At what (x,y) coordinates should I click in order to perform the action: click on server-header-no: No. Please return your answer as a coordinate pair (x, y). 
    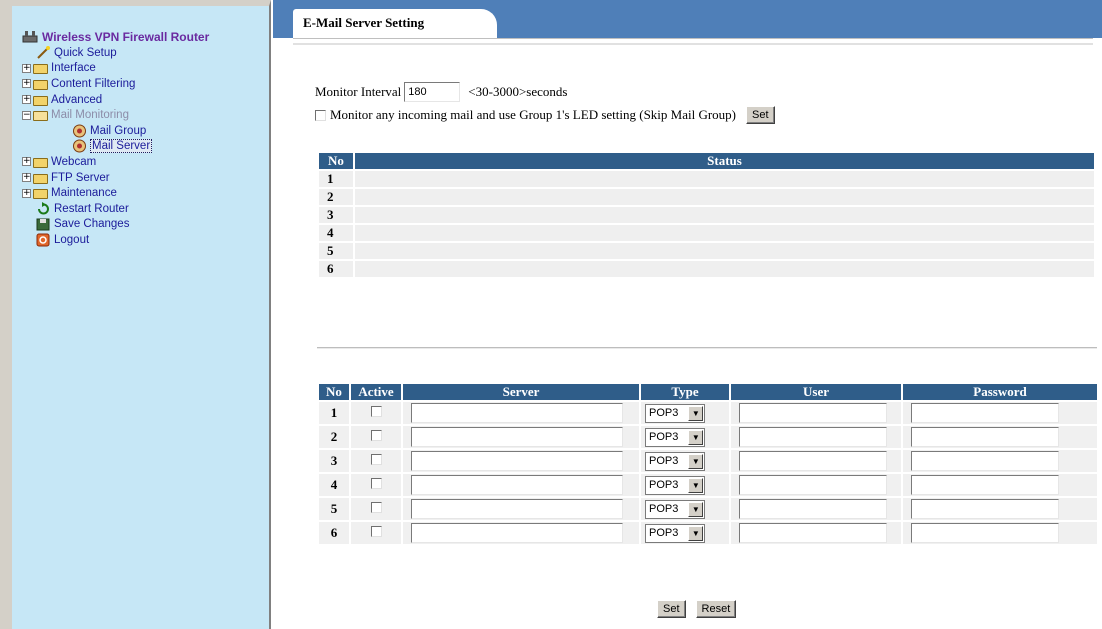
    Looking at the image, I should click on (334, 392).